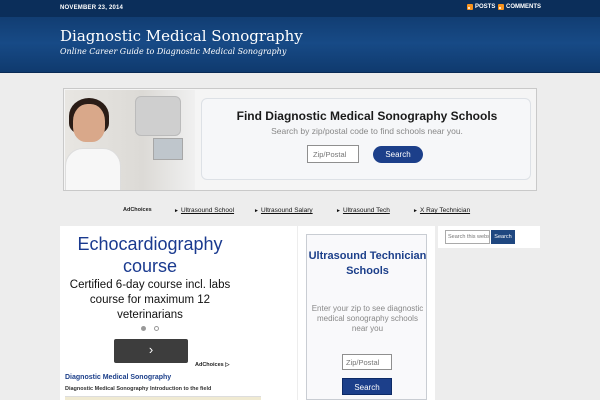  What do you see at coordinates (181, 36) in the screenshot?
I see `site-title: Diagnostic Medical Sonography` at bounding box center [181, 36].